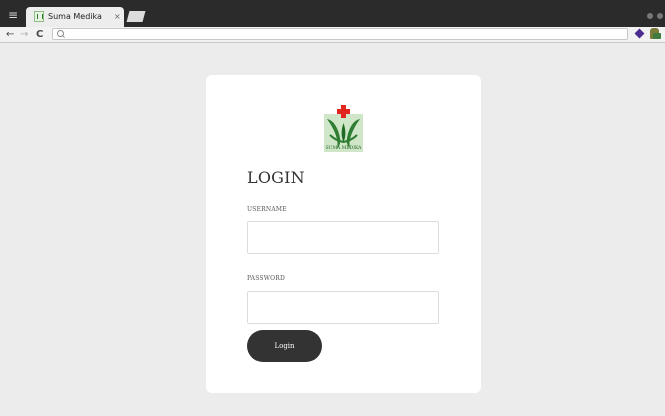 The width and height of the screenshot is (665, 416). I want to click on window-minimize-button, so click(650, 16).